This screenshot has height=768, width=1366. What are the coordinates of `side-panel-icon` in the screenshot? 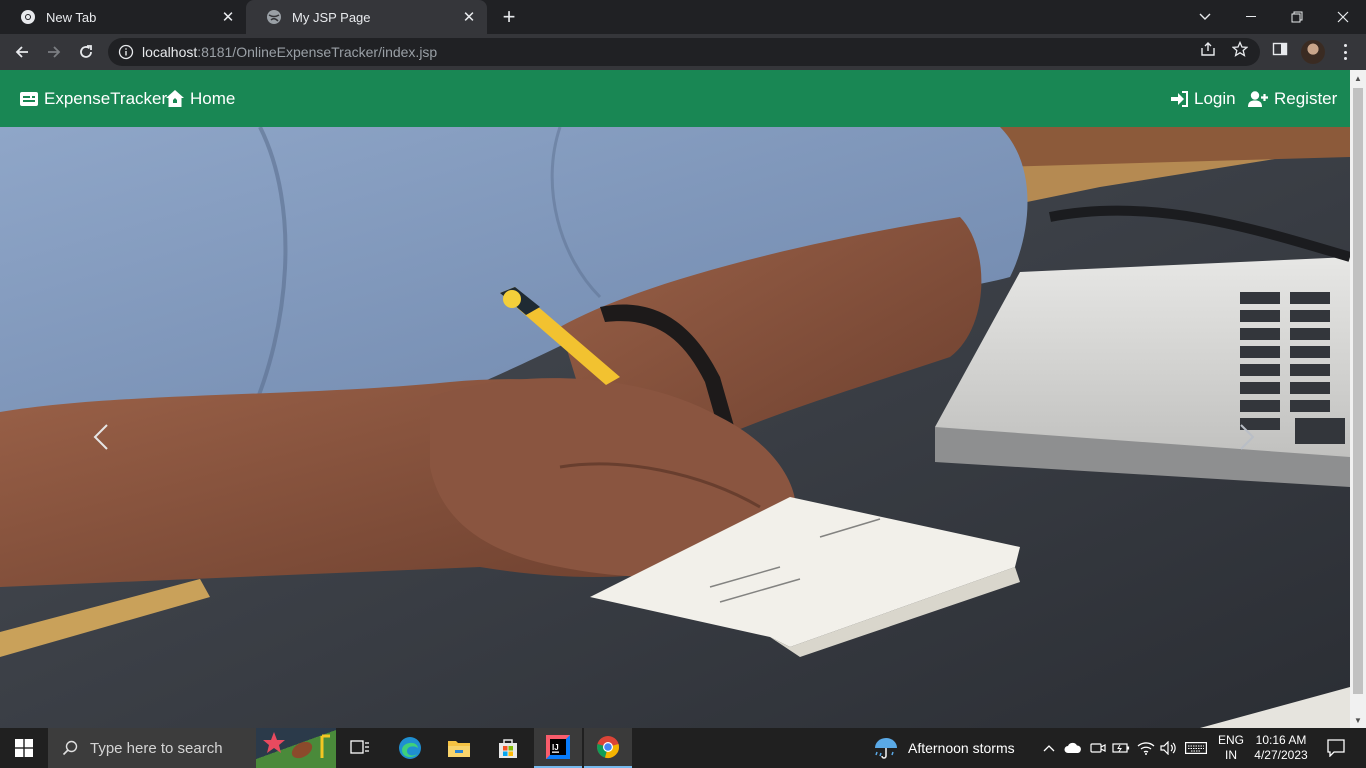 It's located at (1280, 49).